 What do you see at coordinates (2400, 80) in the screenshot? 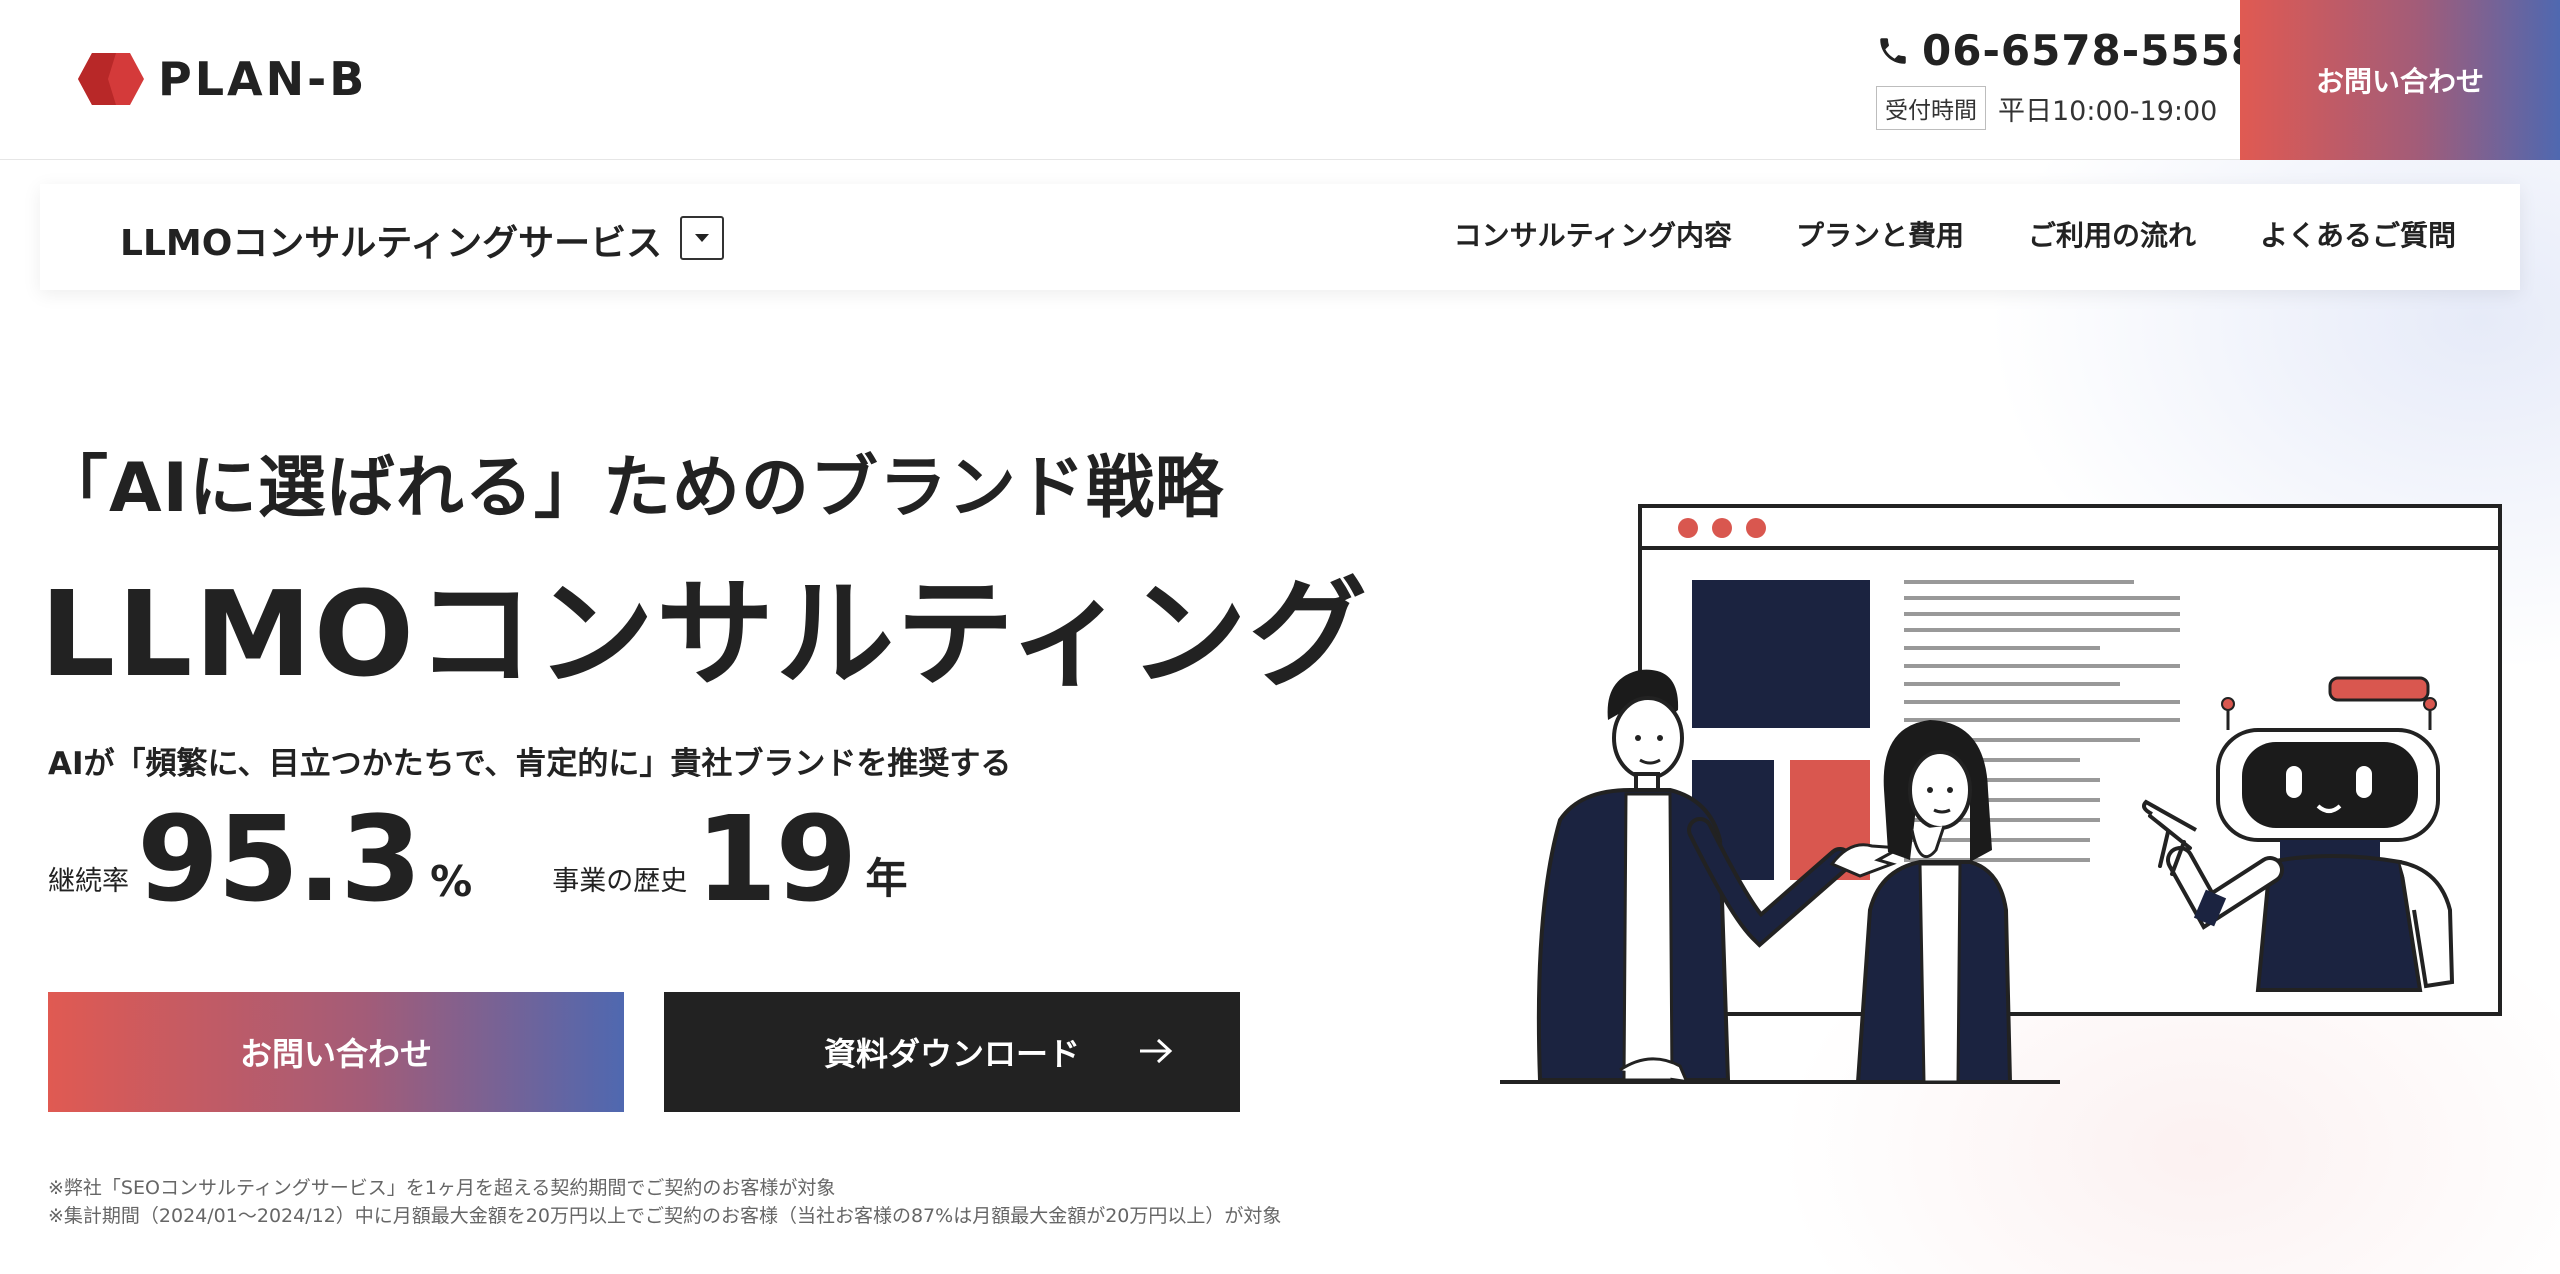
I see `header-contact-button: お問い合わせ` at bounding box center [2400, 80].